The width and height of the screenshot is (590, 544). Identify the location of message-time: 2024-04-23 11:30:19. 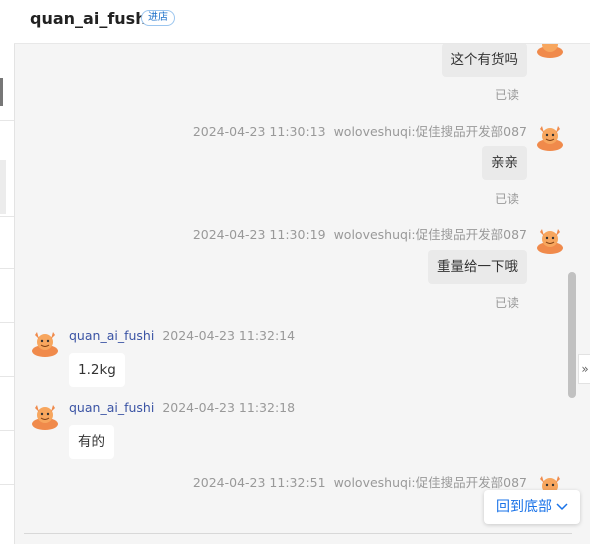
(259, 234).